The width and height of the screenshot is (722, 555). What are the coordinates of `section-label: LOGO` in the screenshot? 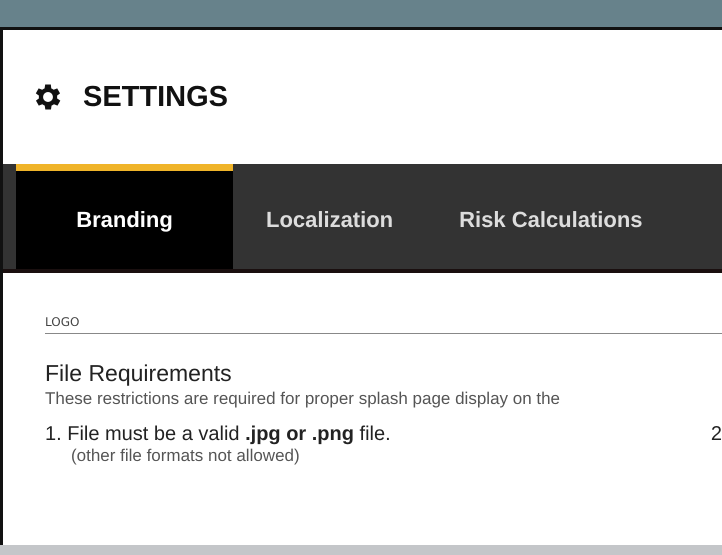 It's located at (383, 324).